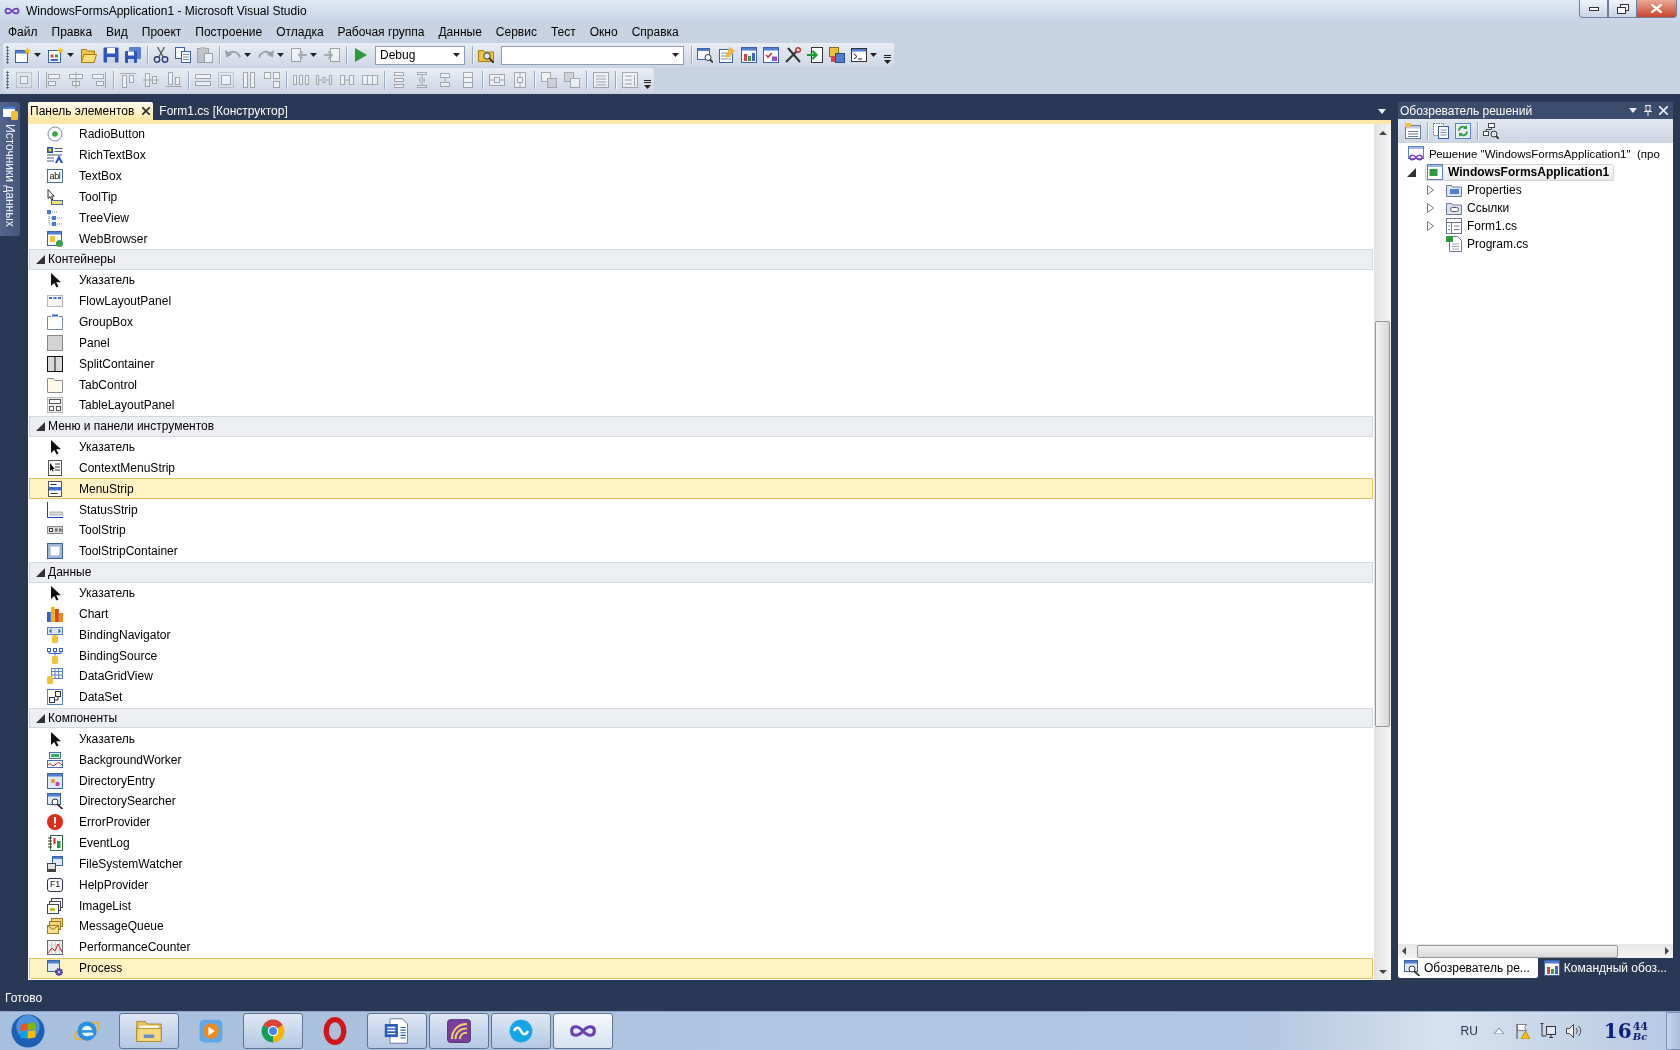 Image resolution: width=1680 pixels, height=1050 pixels. I want to click on toolbox-item: FileSystemWatcher, so click(701, 864).